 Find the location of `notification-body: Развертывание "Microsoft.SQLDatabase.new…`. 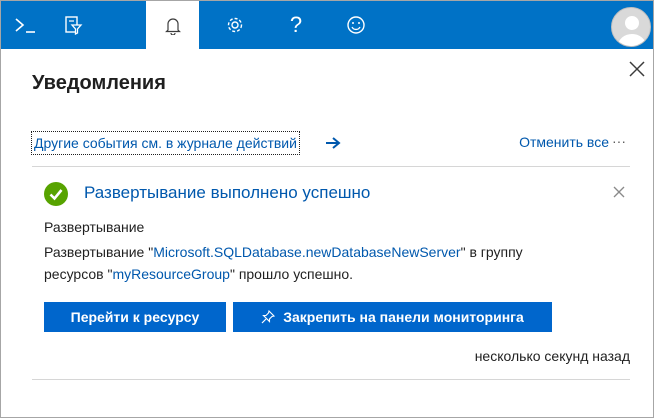

notification-body: Развертывание "Microsoft.SQLDatabase.new… is located at coordinates (294, 263).